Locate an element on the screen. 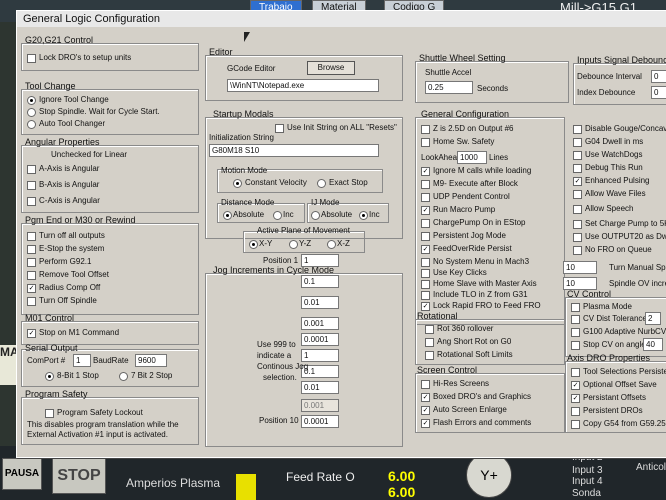  flash-errors-checkbox: ✓ is located at coordinates (425, 423).